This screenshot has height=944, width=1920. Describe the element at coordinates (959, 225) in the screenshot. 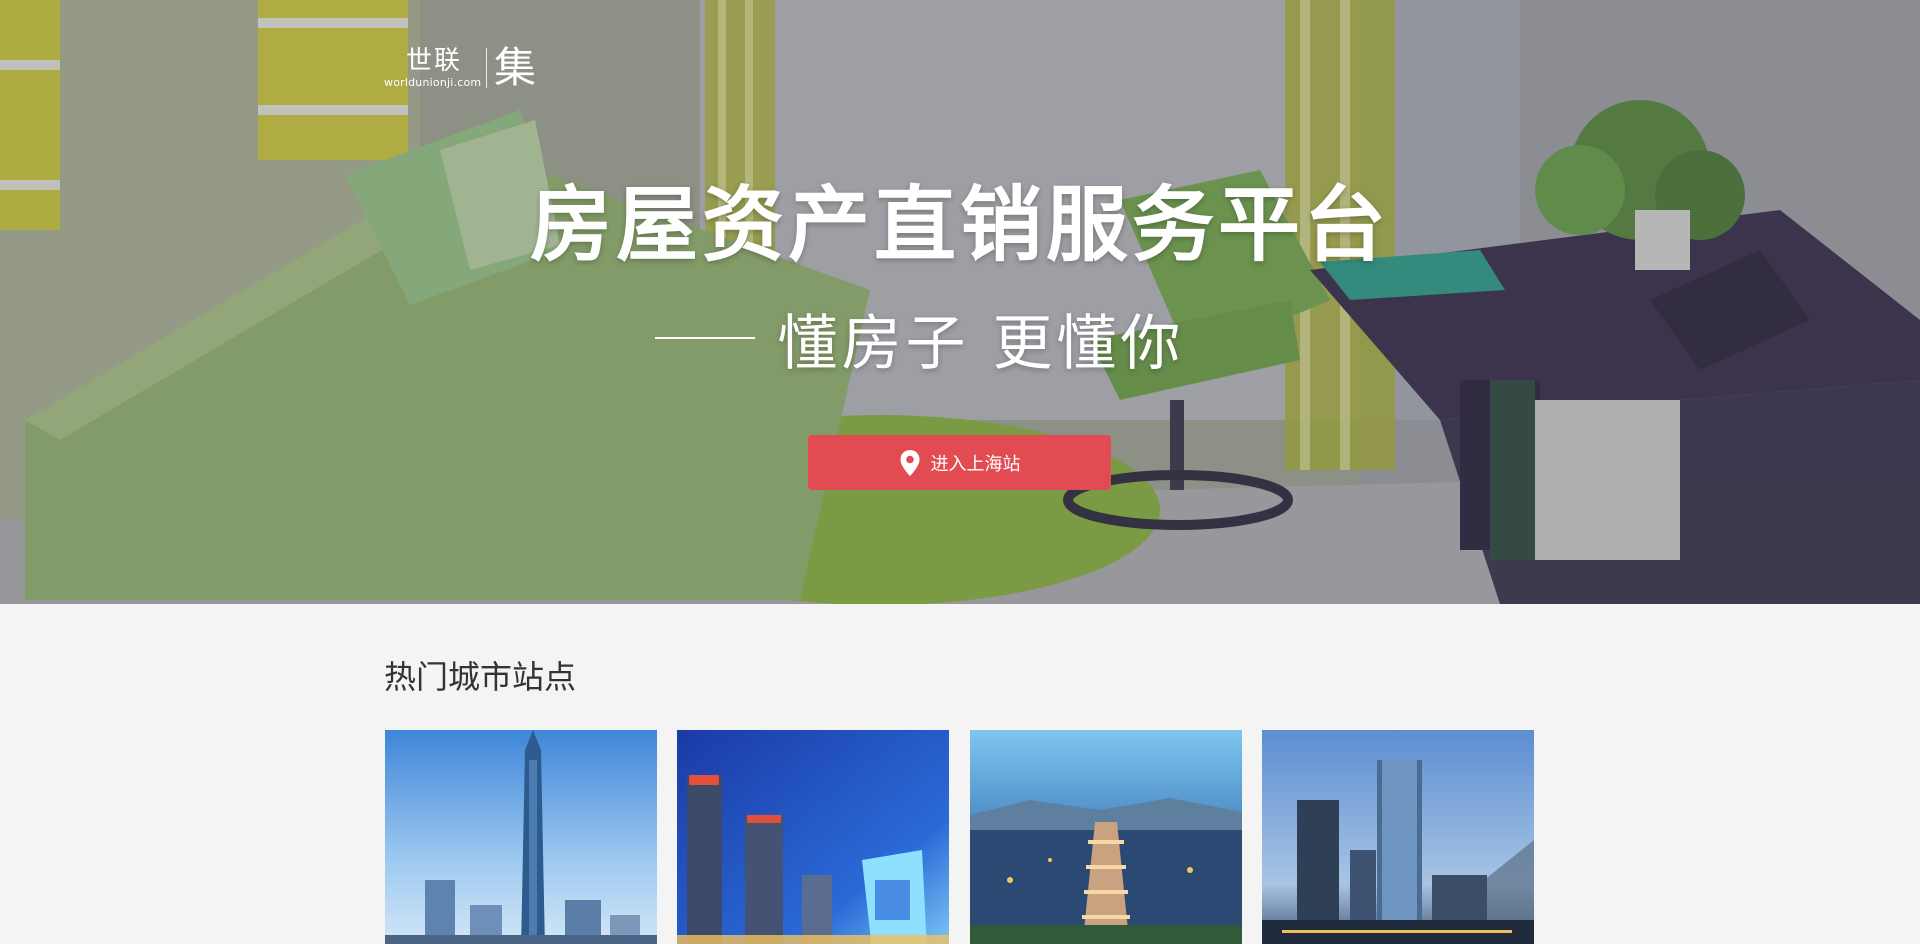

I see `hero-headline: 房屋资产直销服务平台` at that location.